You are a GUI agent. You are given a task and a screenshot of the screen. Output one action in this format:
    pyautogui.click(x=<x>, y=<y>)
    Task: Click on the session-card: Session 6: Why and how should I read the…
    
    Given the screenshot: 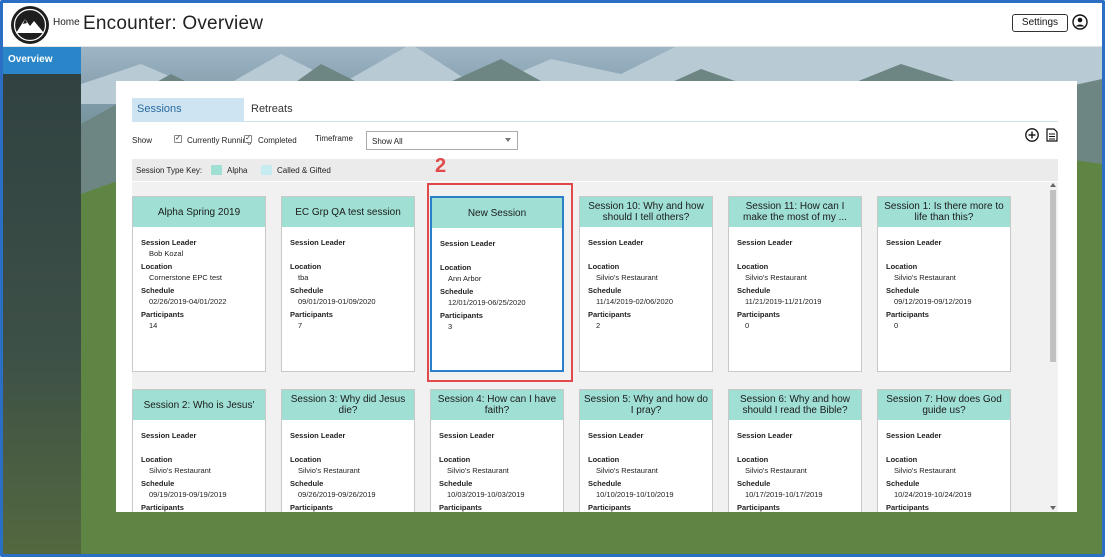 What is the action you would take?
    pyautogui.click(x=795, y=450)
    